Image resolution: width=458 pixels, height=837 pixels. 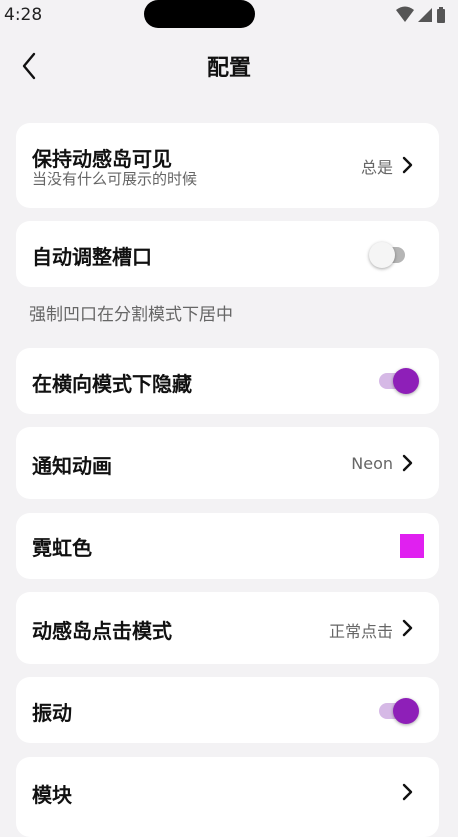 What do you see at coordinates (227, 381) in the screenshot?
I see `setting-hide-landscape: 在横向模式下隐藏` at bounding box center [227, 381].